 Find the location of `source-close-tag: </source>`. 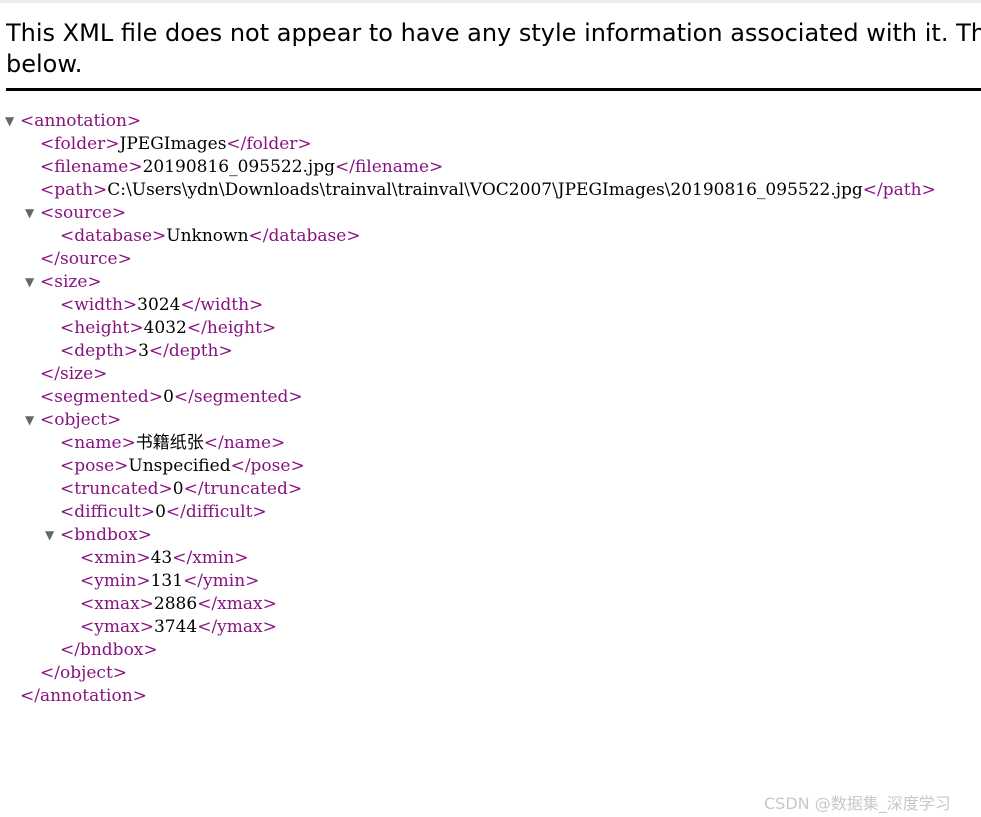

source-close-tag: </source> is located at coordinates (86, 259).